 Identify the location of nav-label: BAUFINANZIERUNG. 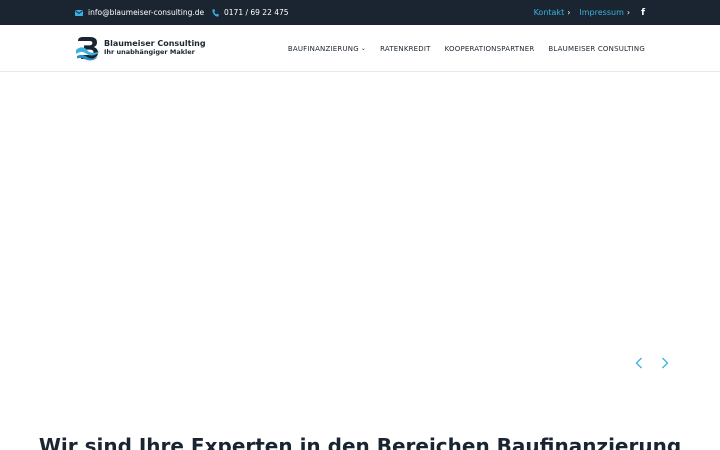
(323, 48).